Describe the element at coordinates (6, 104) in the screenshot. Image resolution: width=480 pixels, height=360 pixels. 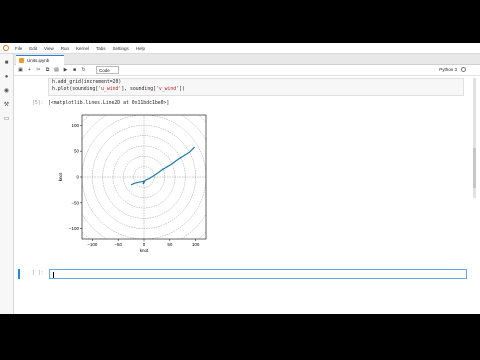
I see `wrench-icon: ⚒` at that location.